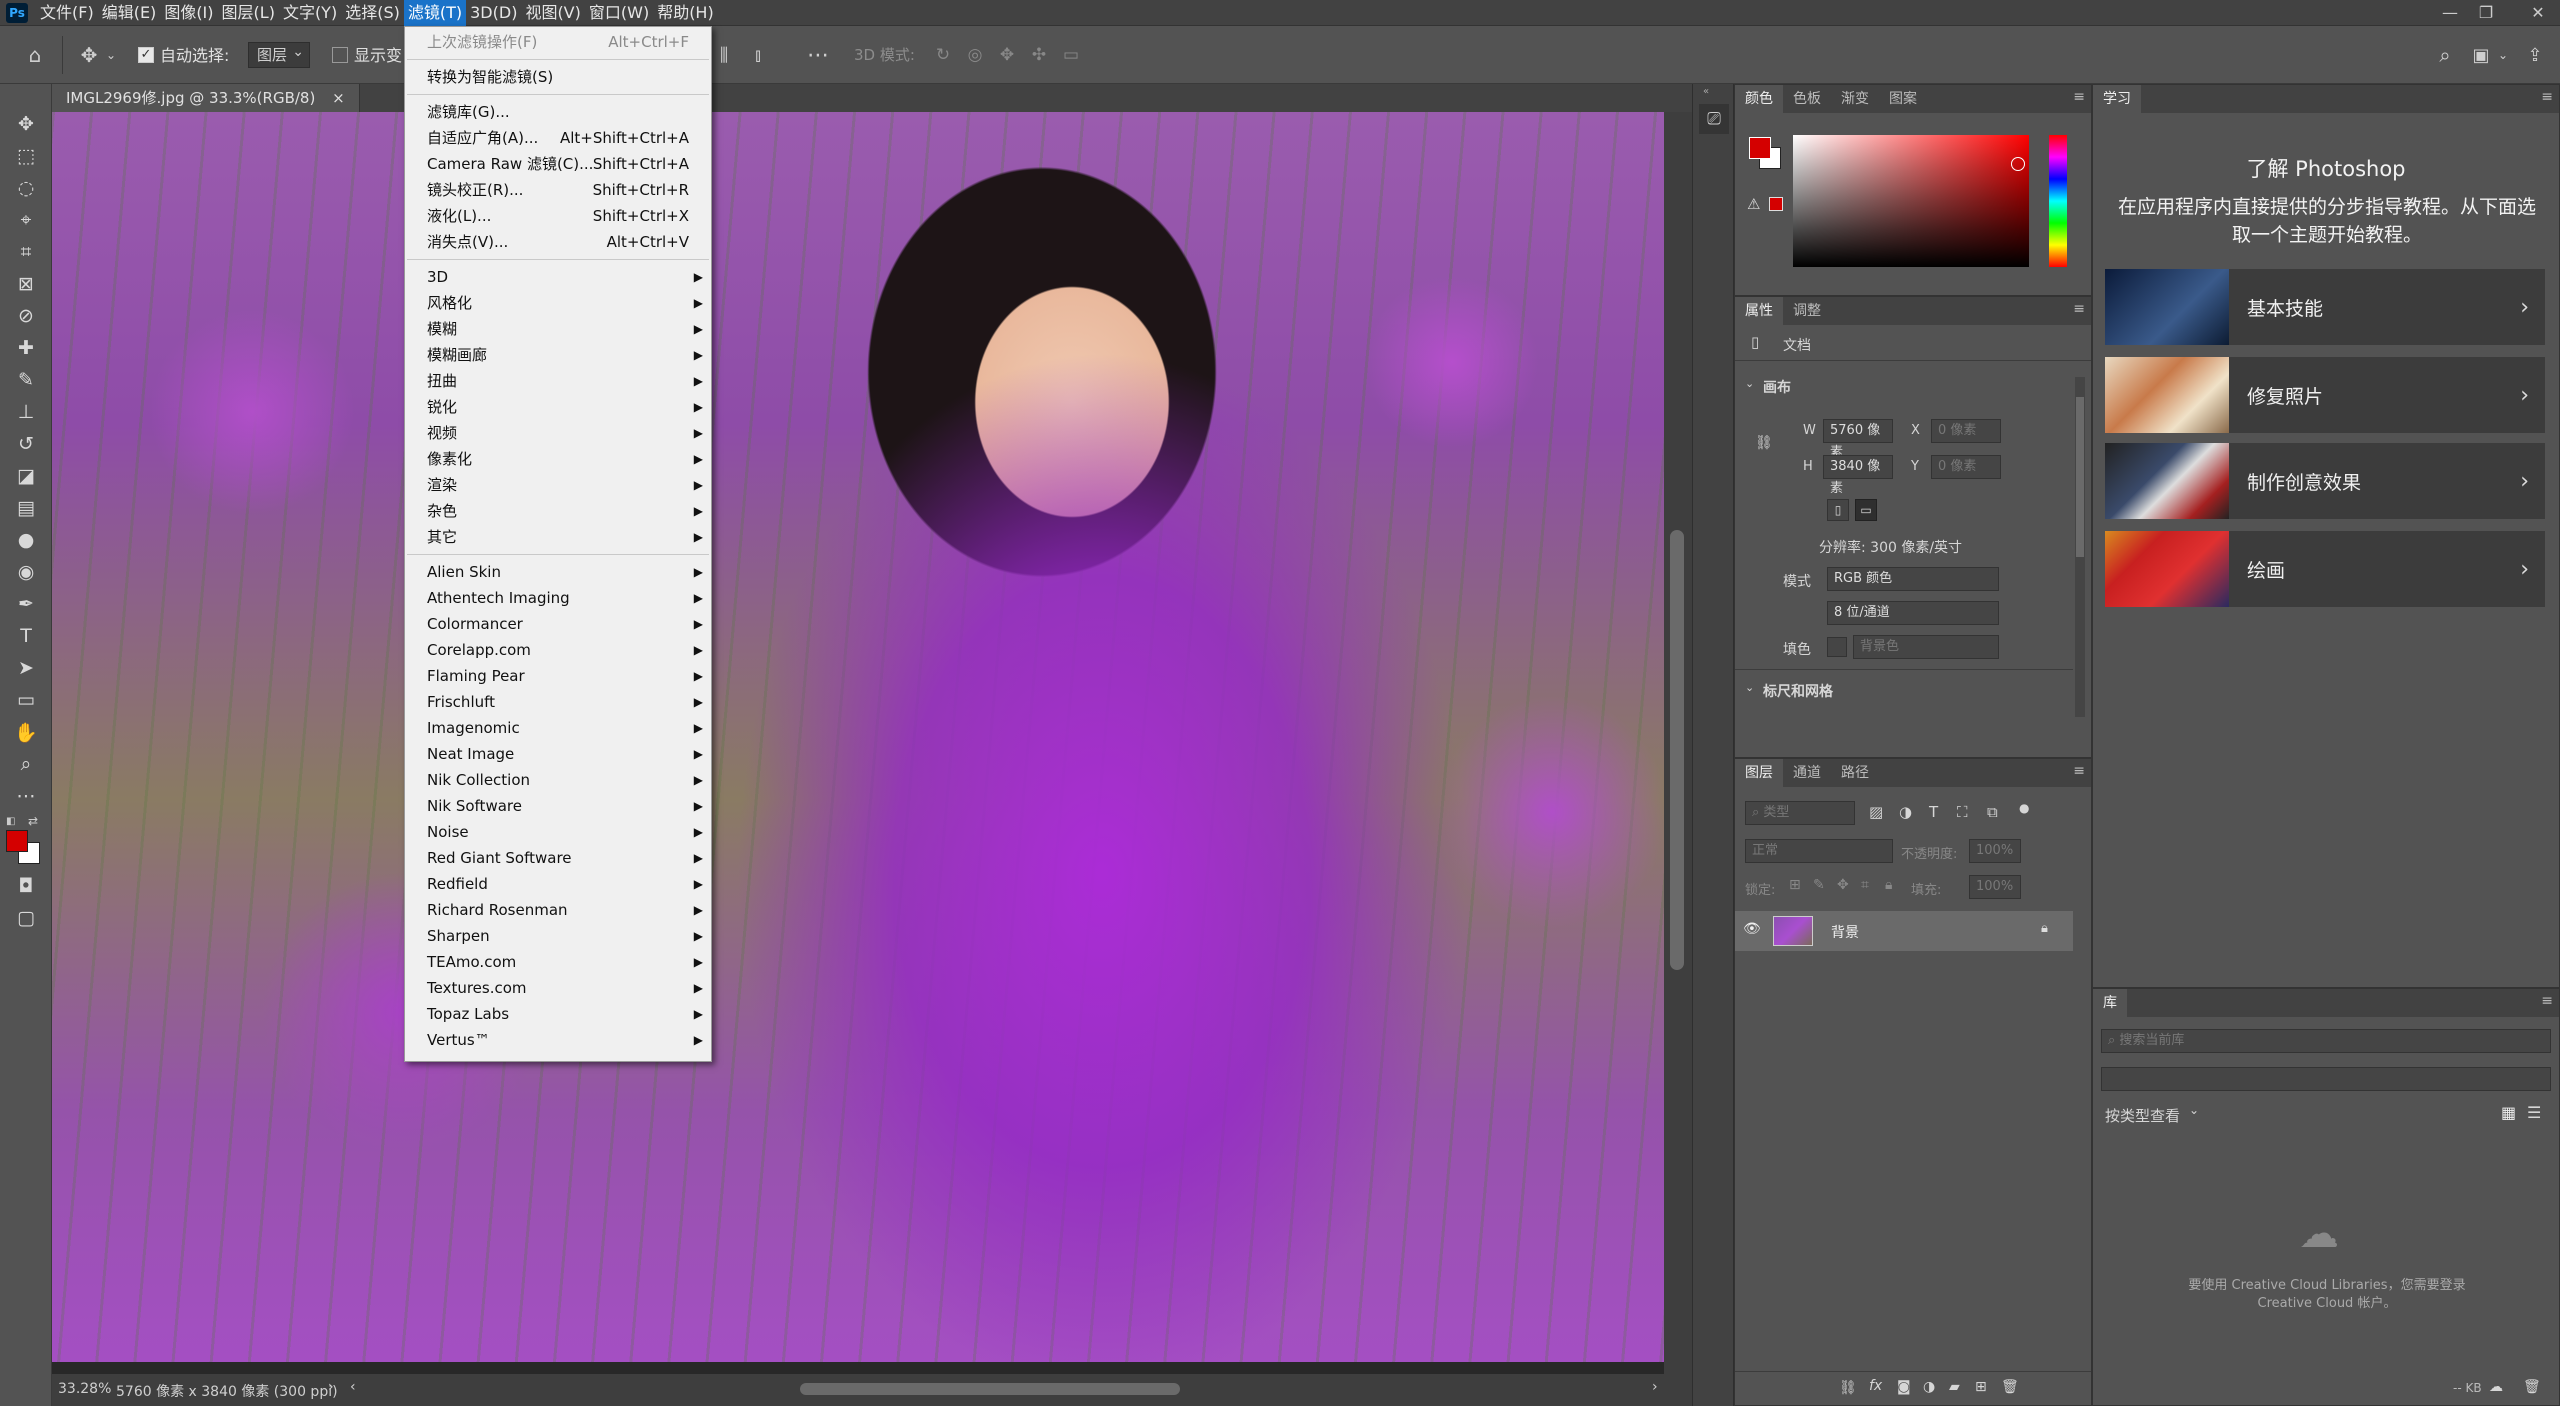 This screenshot has width=2560, height=1406. What do you see at coordinates (1759, 99) in the screenshot?
I see `panel-tab: 颜色` at bounding box center [1759, 99].